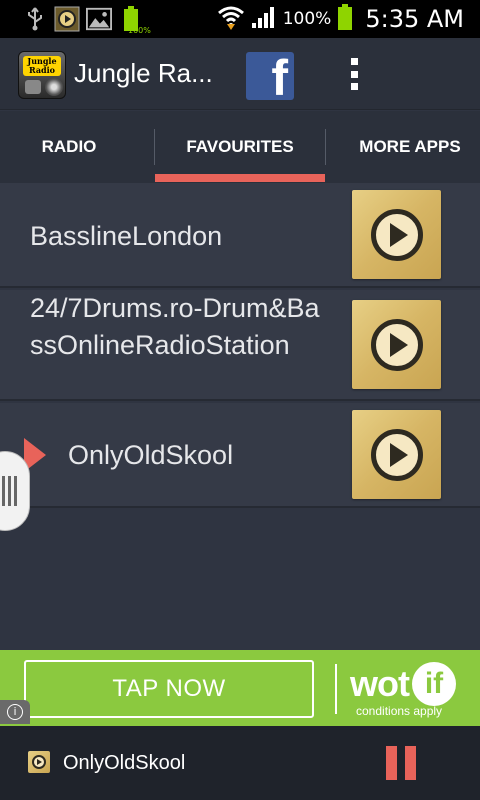 The width and height of the screenshot is (480, 800). Describe the element at coordinates (240, 178) in the screenshot. I see `tab-selected-indicator` at that location.